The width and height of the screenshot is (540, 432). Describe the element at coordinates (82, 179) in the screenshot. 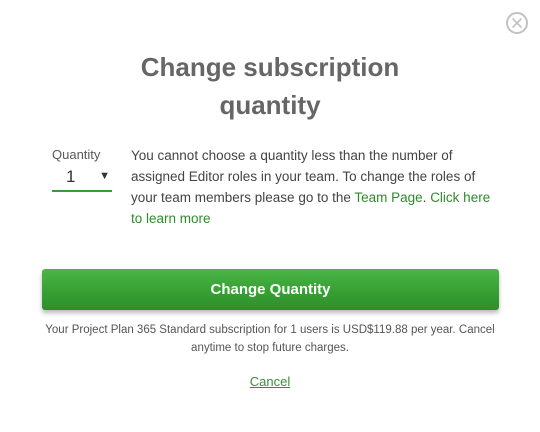

I see `quantity-select: 1 ▼` at that location.